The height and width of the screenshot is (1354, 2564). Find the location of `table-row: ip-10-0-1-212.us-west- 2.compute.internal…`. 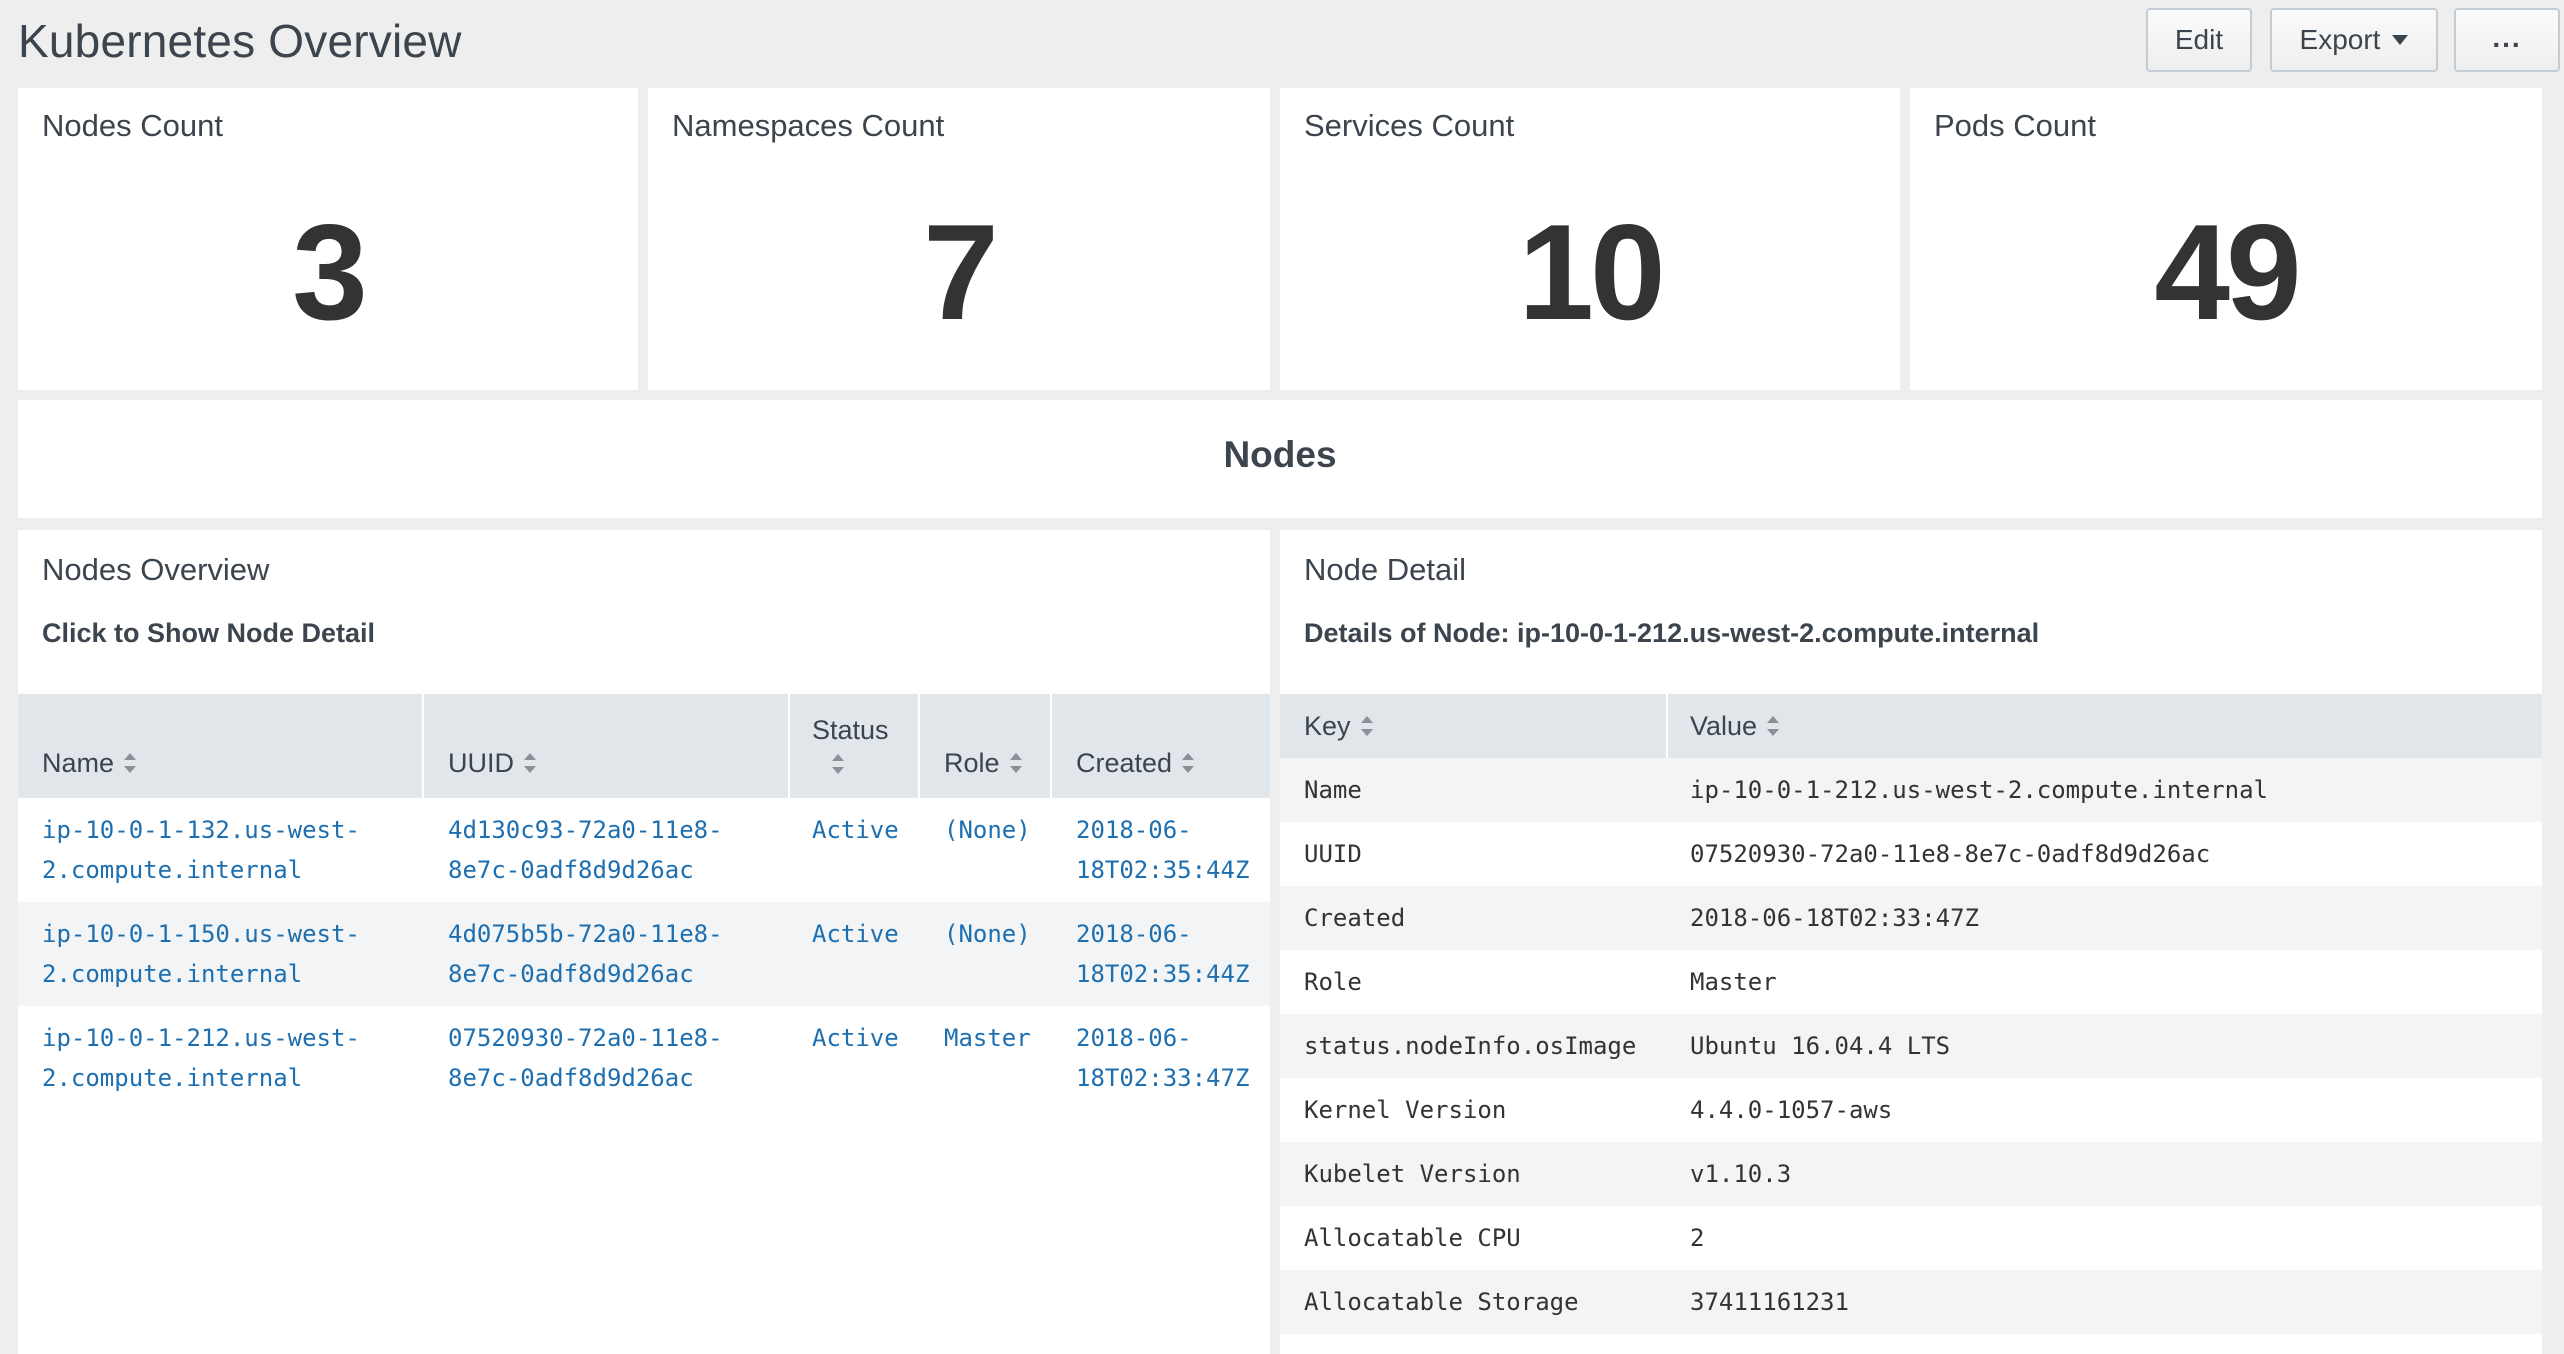

table-row: ip-10-0-1-212.us-west- 2.compute.internal… is located at coordinates (644, 1058).